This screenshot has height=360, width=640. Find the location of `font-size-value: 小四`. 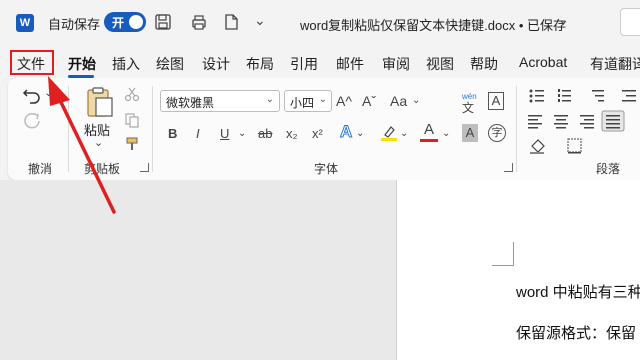

font-size-value: 小四 is located at coordinates (302, 103).